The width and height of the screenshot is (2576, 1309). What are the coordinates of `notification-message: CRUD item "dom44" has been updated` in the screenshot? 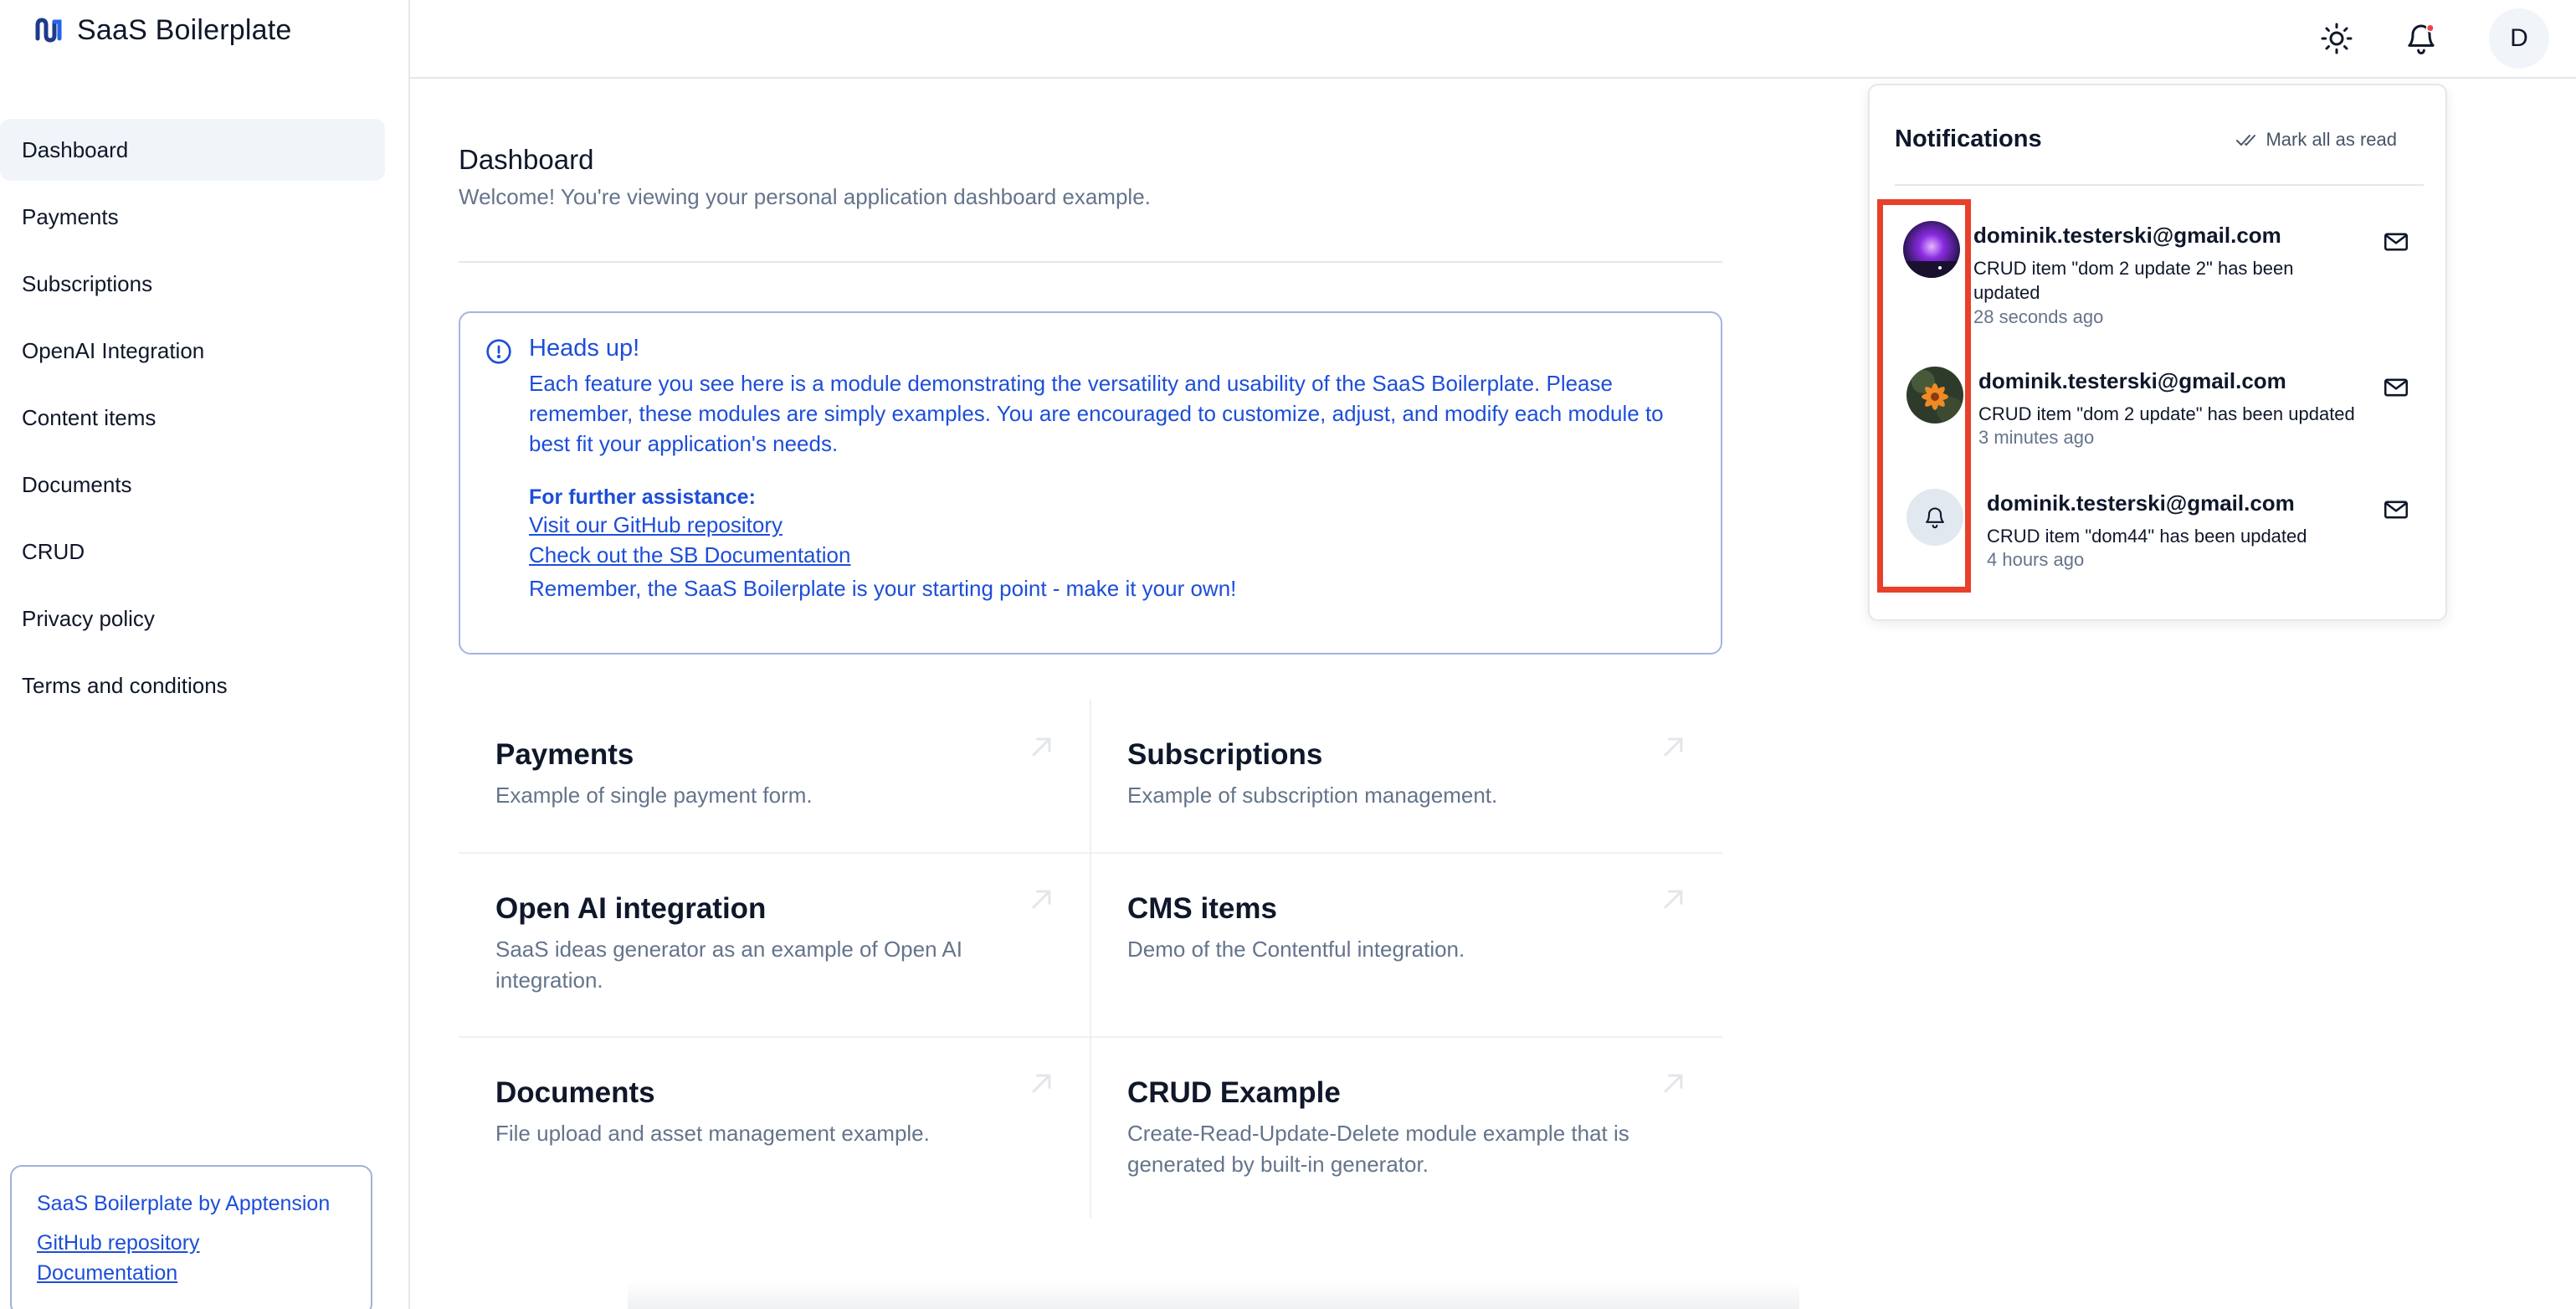 It's located at (2147, 536).